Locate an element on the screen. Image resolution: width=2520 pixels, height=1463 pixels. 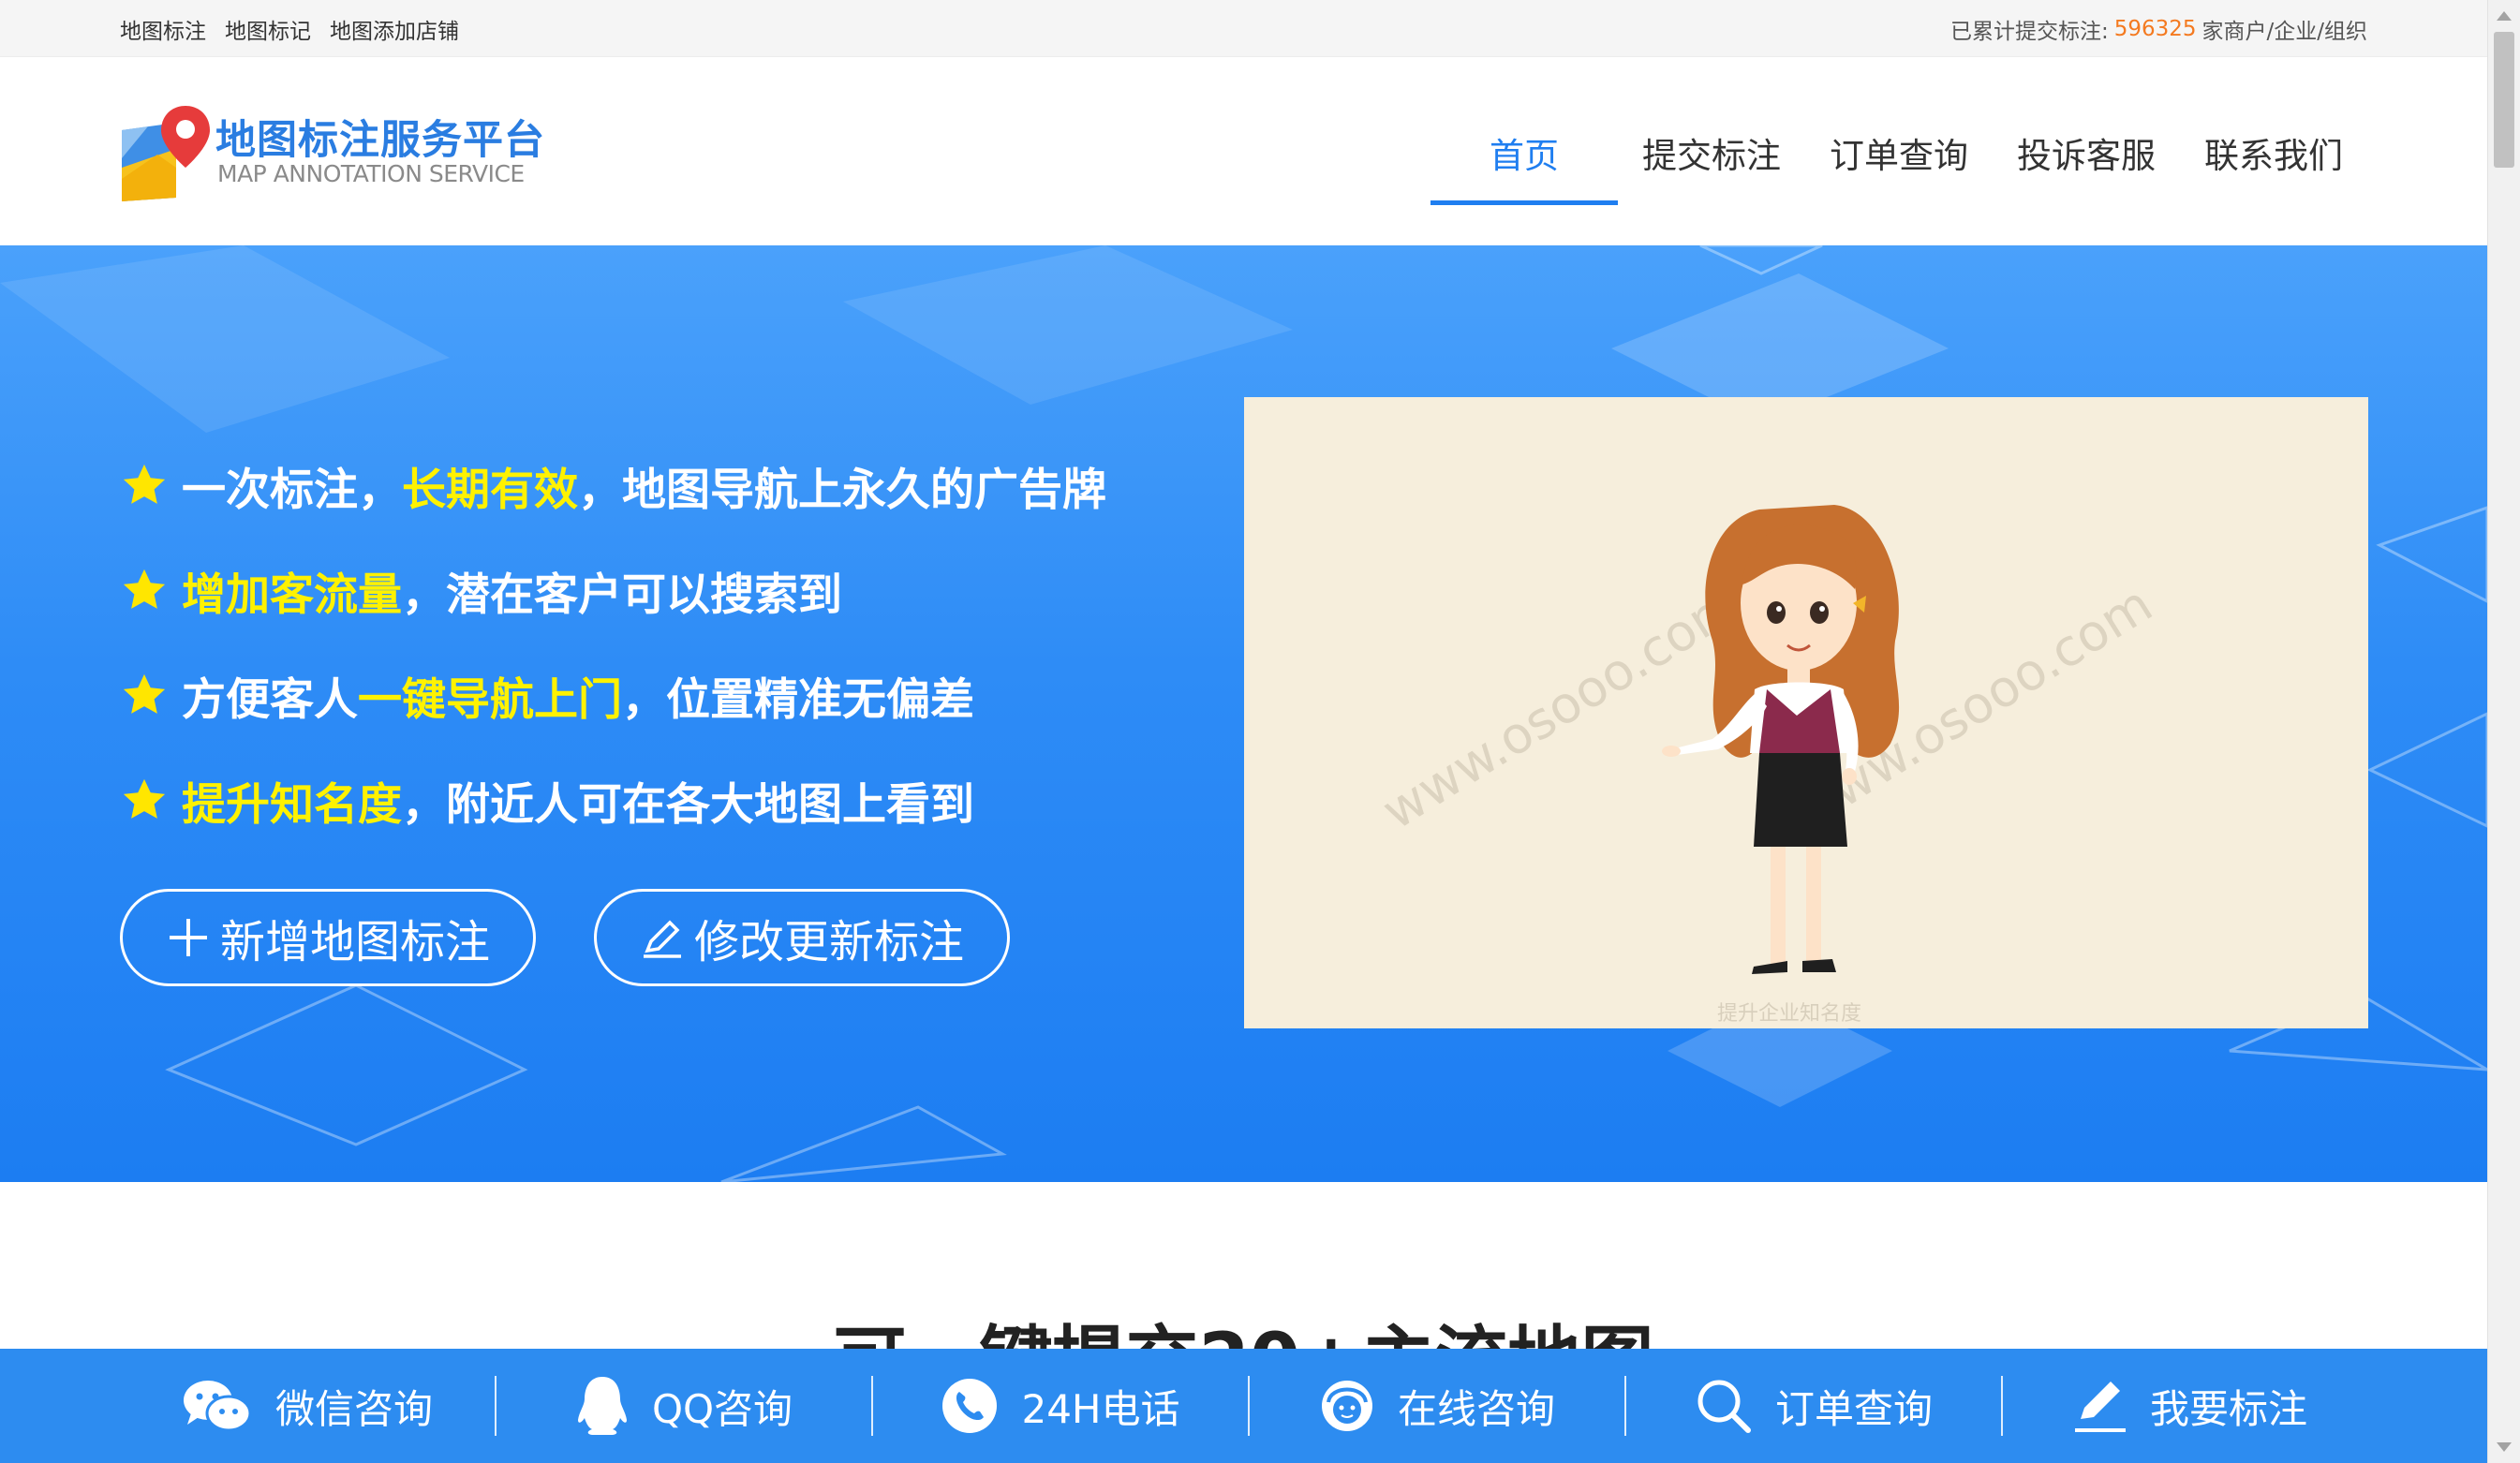
video-caption: 提升企业知名度 is located at coordinates (1789, 1014).